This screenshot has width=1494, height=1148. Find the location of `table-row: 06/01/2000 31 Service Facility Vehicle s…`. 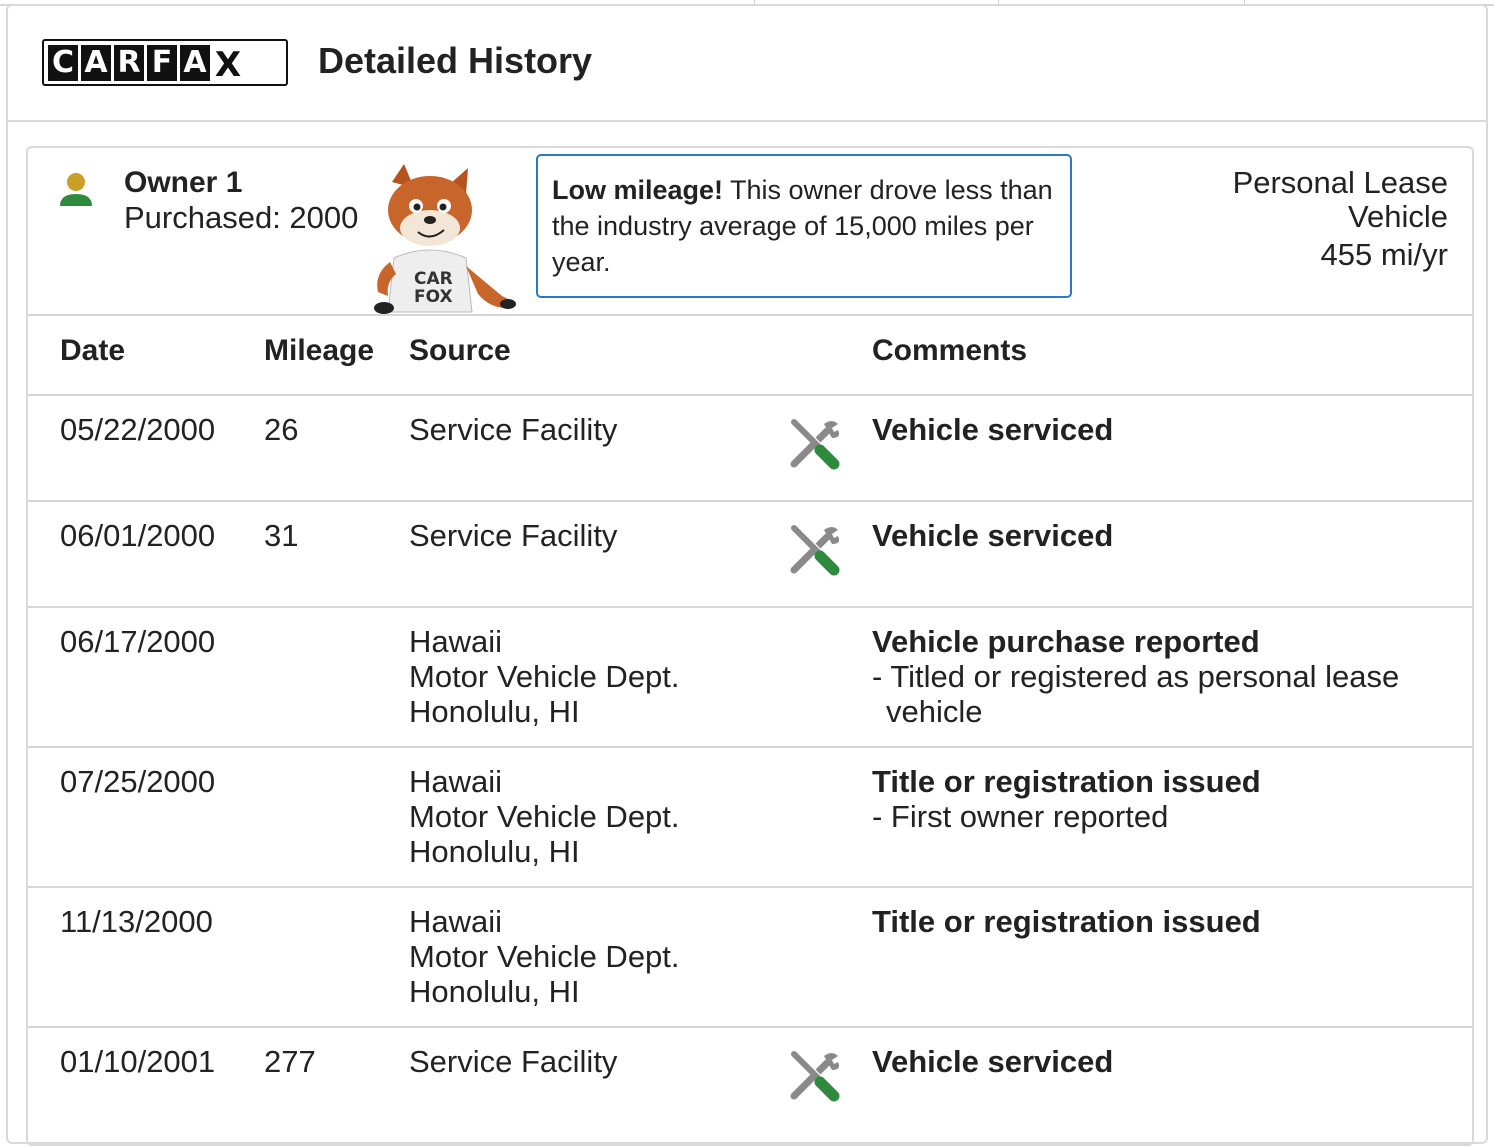

table-row: 06/01/2000 31 Service Facility Vehicle s… is located at coordinates (750, 555).